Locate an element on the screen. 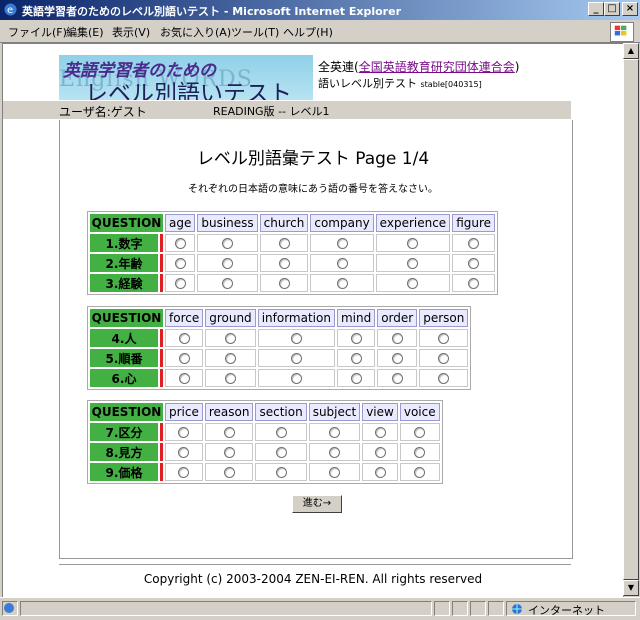 This screenshot has height=620, width=640. scroll-thumb is located at coordinates (631, 319).